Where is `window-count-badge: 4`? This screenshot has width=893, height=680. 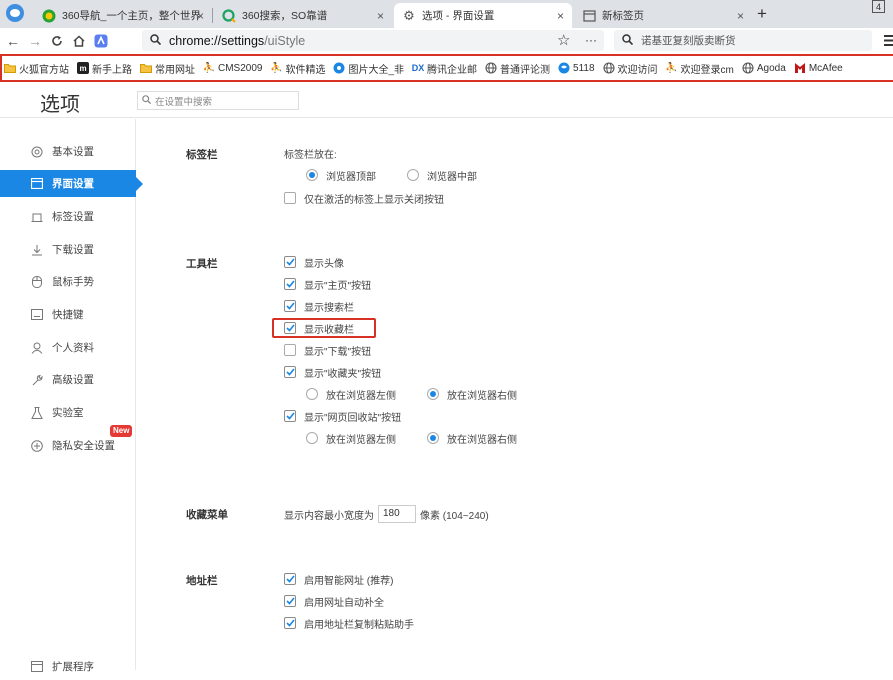 window-count-badge: 4 is located at coordinates (878, 6).